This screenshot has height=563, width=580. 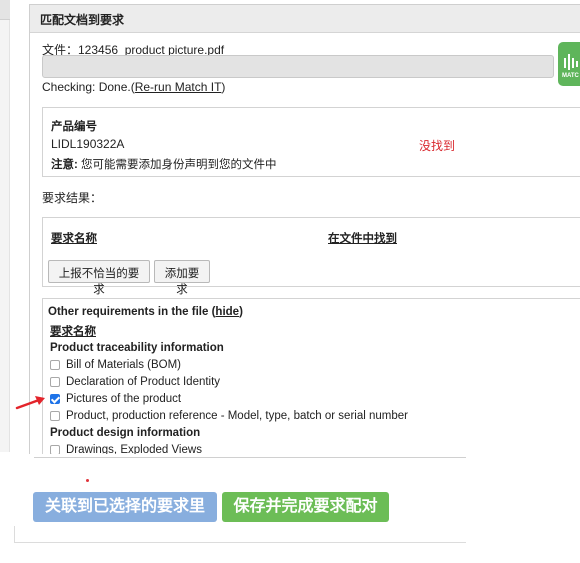 What do you see at coordinates (5, 10) in the screenshot?
I see `left-strip-header` at bounding box center [5, 10].